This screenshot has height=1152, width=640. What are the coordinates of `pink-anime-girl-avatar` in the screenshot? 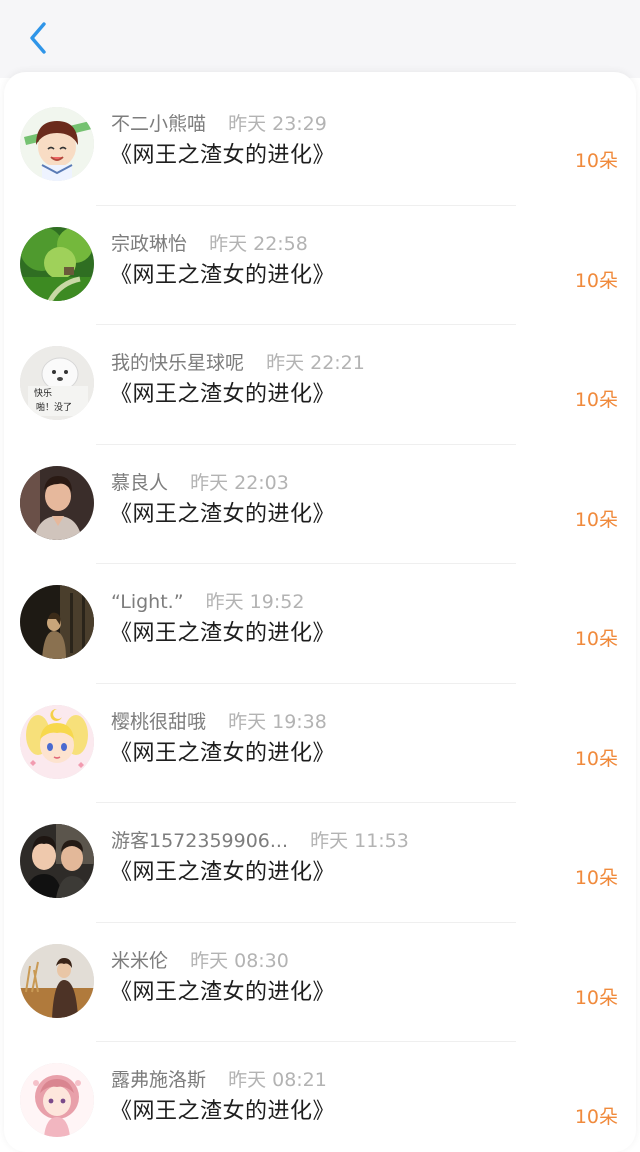 It's located at (57, 1100).